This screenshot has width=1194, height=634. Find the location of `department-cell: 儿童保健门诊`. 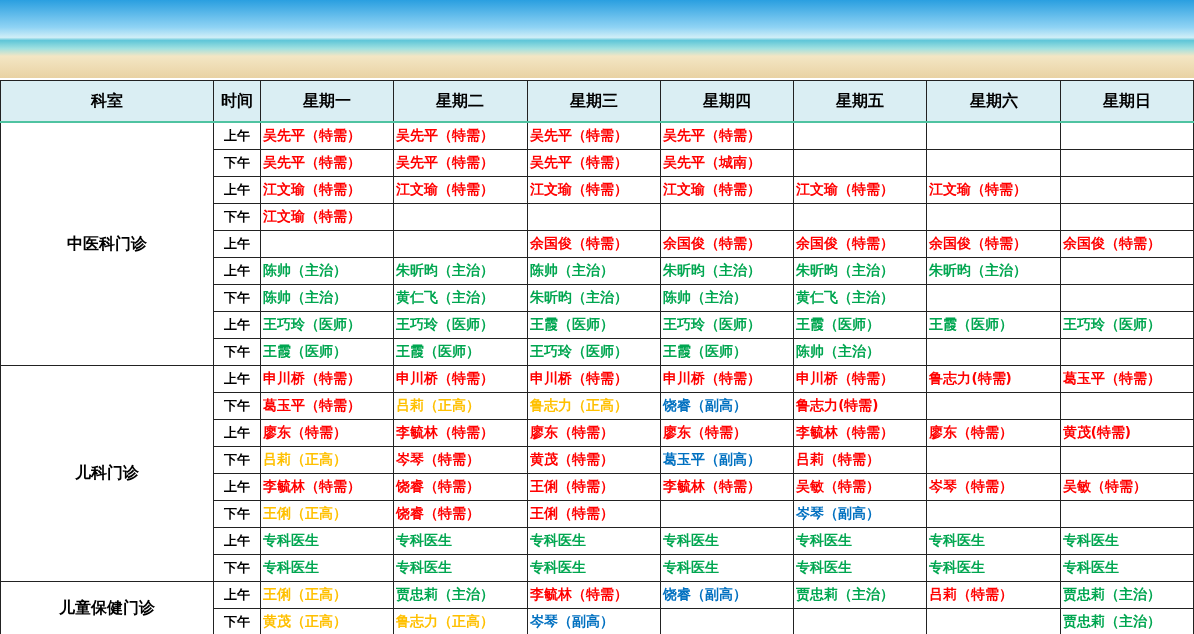

department-cell: 儿童保健门诊 is located at coordinates (107, 607).